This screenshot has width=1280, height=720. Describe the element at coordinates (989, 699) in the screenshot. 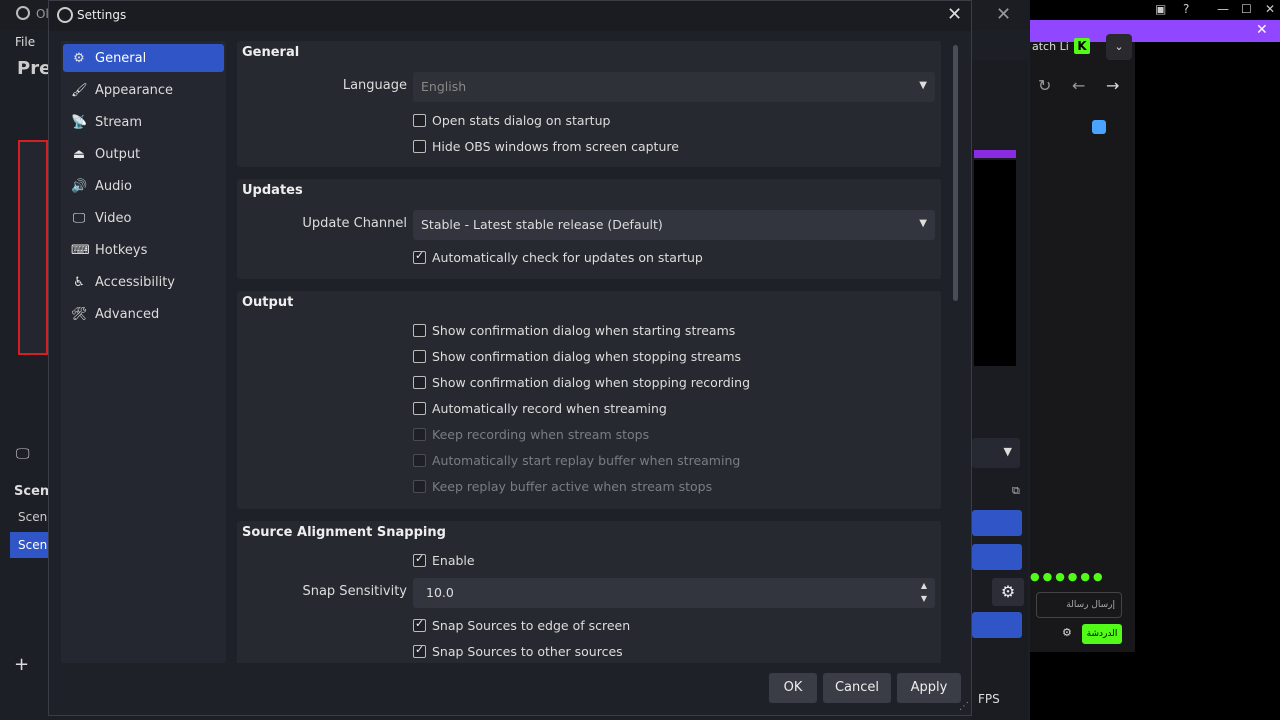

I see `fps-readout: FPS` at that location.